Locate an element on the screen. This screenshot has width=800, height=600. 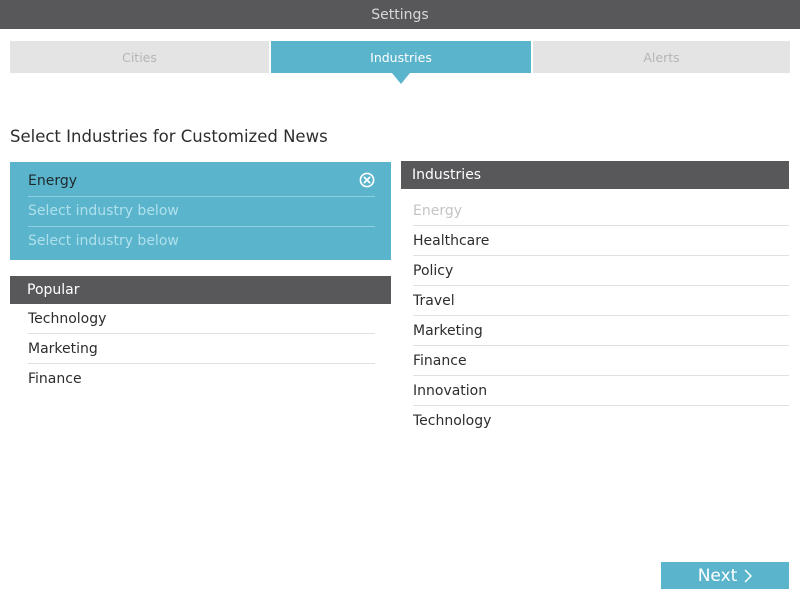
tab-bar: Cities Industries Alerts is located at coordinates (400, 57).